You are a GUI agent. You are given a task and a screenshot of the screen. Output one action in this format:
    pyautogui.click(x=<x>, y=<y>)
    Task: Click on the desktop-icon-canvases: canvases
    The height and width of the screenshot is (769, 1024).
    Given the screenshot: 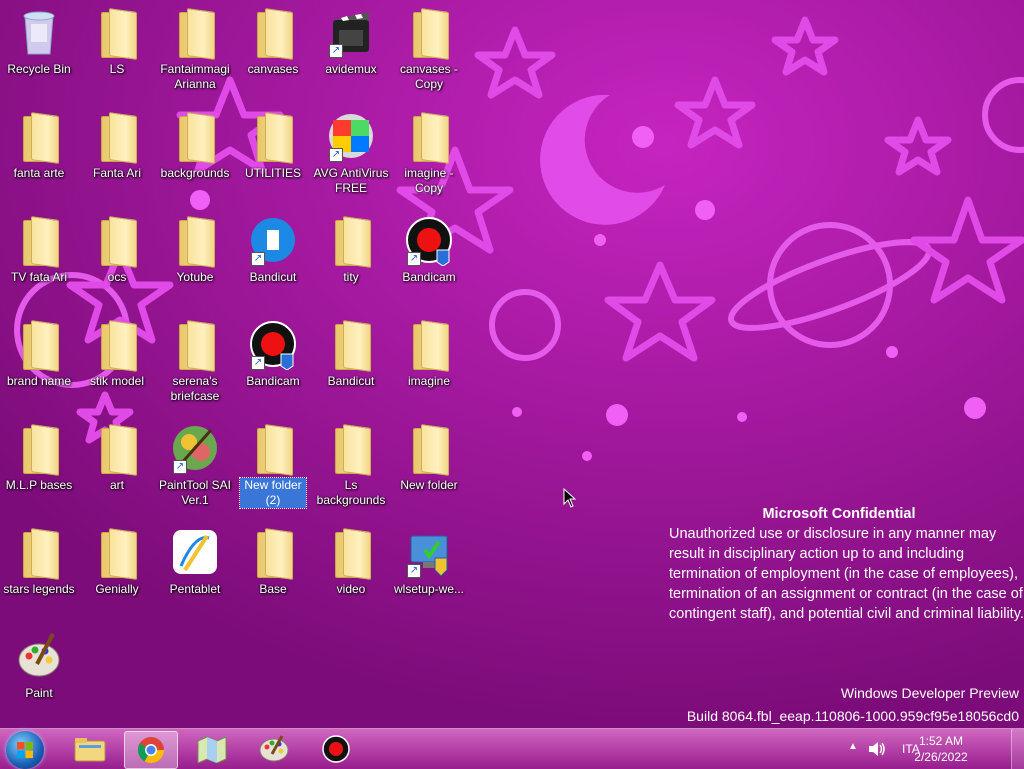 What is the action you would take?
    pyautogui.click(x=273, y=50)
    